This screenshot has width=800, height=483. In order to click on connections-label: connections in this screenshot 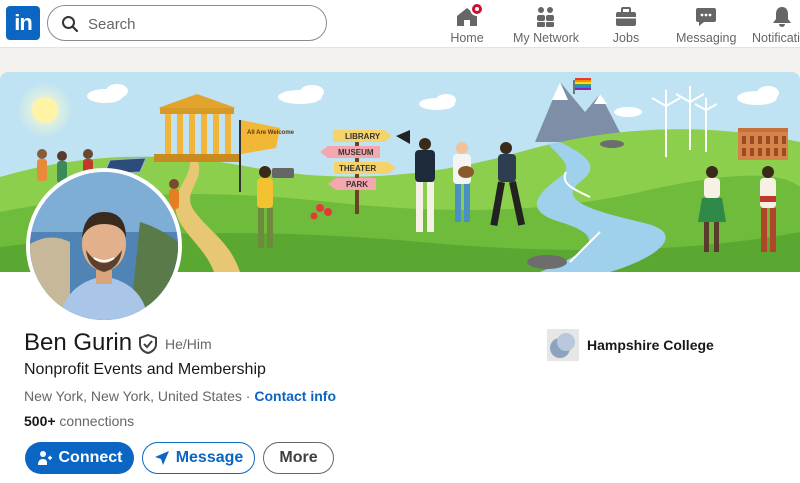, I will do `click(95, 421)`.